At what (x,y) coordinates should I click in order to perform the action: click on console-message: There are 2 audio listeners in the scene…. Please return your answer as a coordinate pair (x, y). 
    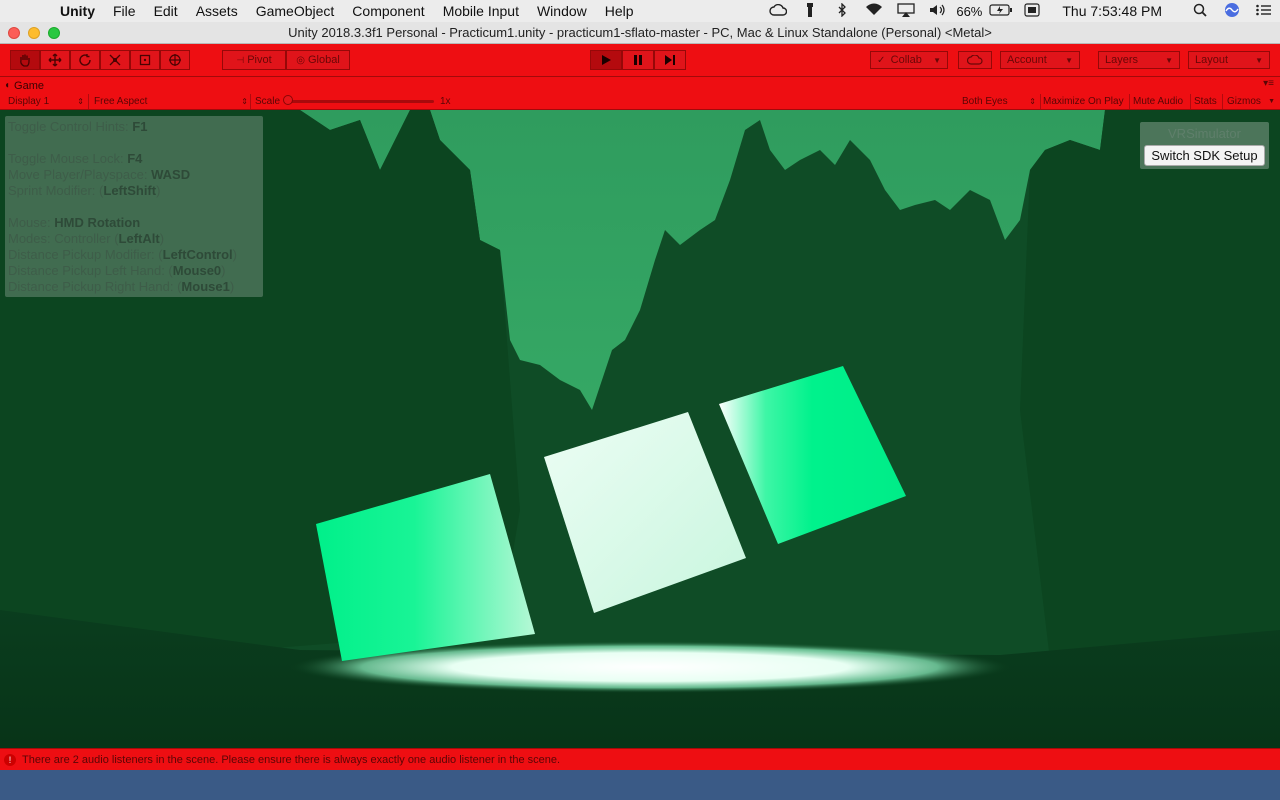
    Looking at the image, I should click on (291, 759).